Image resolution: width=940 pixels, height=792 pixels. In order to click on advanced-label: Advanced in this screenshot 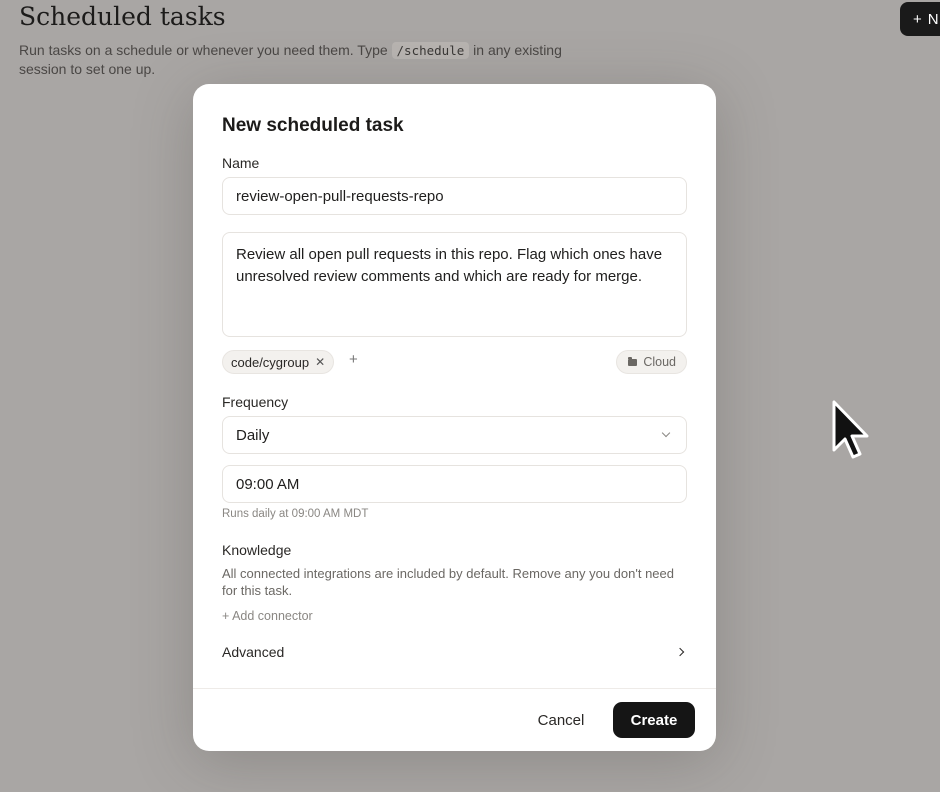, I will do `click(253, 652)`.